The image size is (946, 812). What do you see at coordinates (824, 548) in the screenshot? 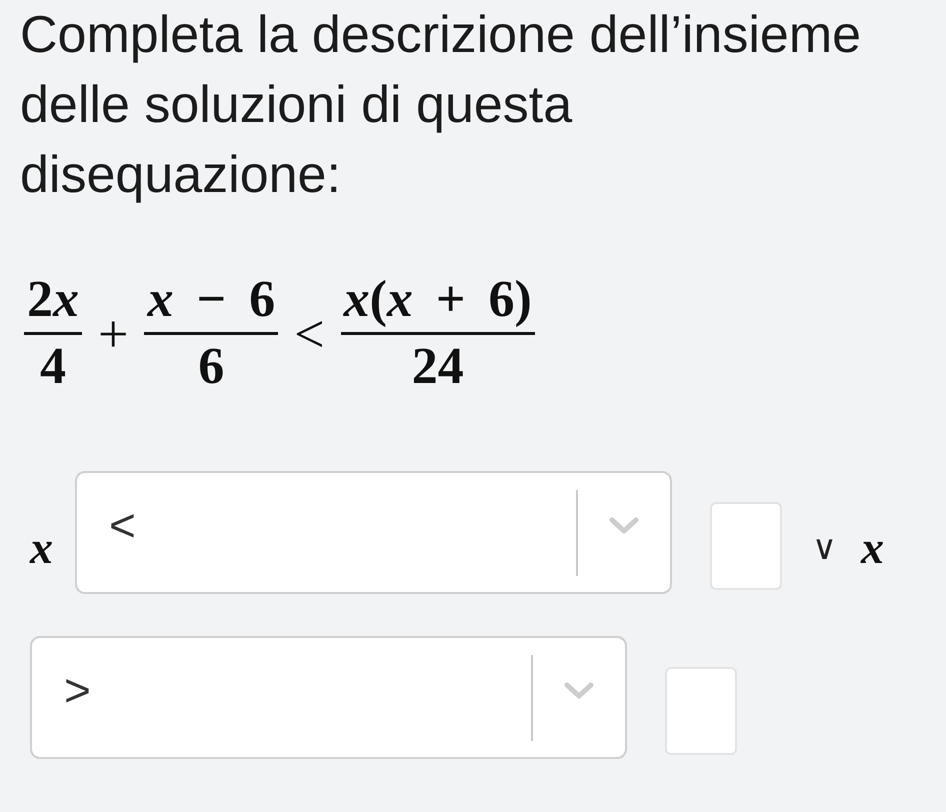
I see `logical-or-symbol: ∨` at bounding box center [824, 548].